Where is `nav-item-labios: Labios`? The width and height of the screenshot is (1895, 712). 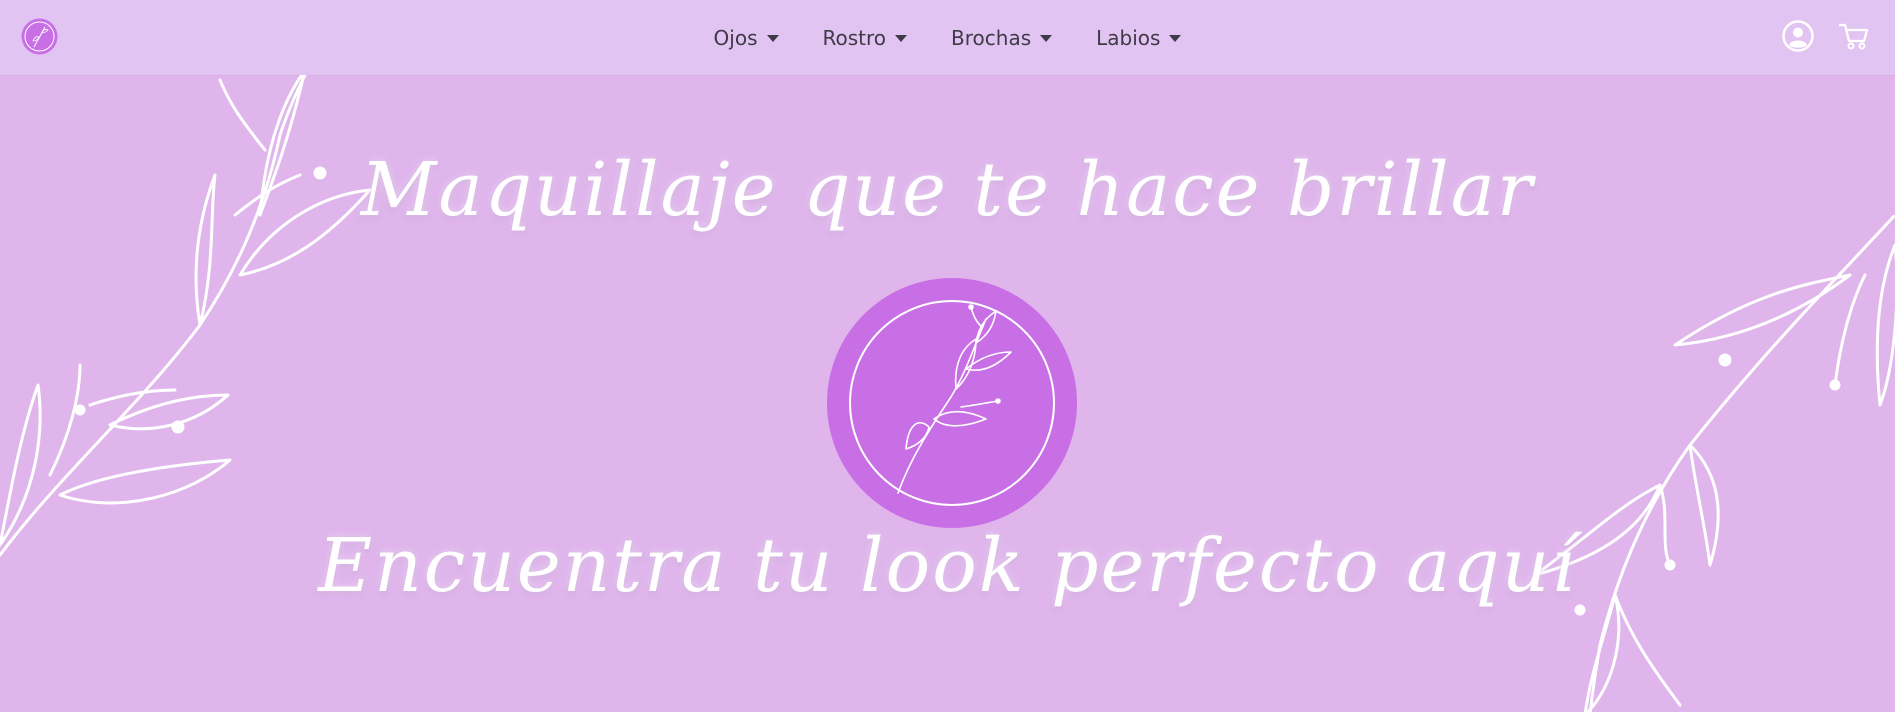 nav-item-labios: Labios is located at coordinates (1139, 37).